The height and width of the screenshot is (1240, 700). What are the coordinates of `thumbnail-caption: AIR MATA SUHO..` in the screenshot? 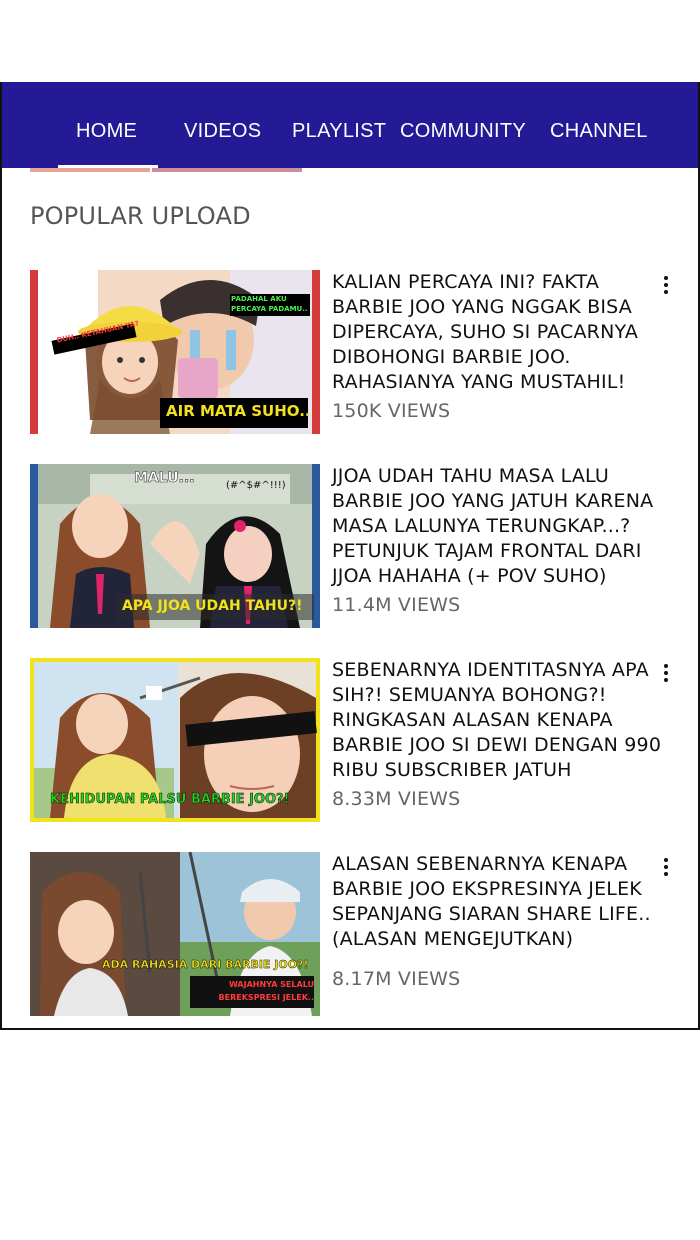 It's located at (238, 411).